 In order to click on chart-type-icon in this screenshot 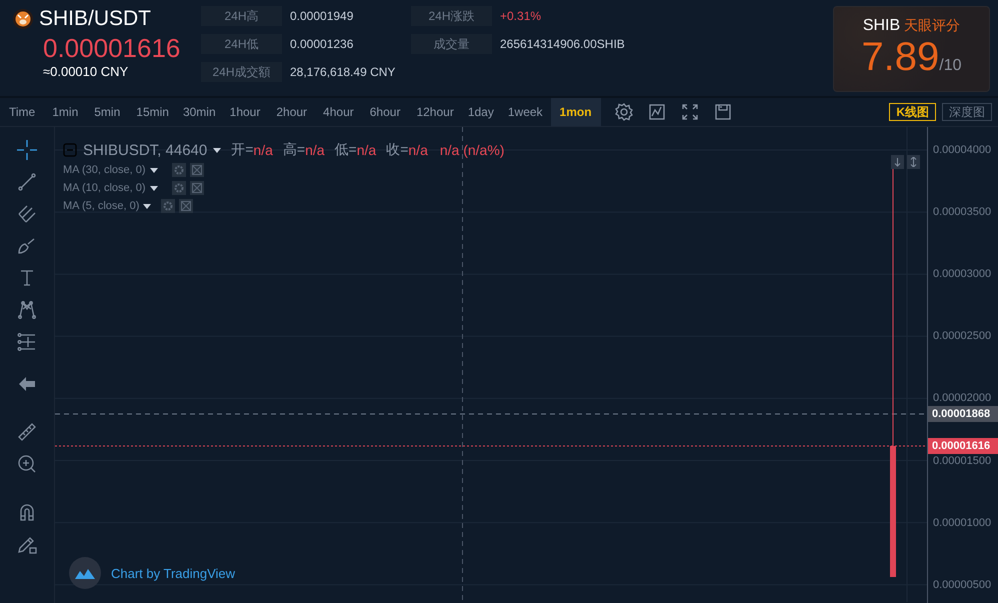, I will do `click(656, 112)`.